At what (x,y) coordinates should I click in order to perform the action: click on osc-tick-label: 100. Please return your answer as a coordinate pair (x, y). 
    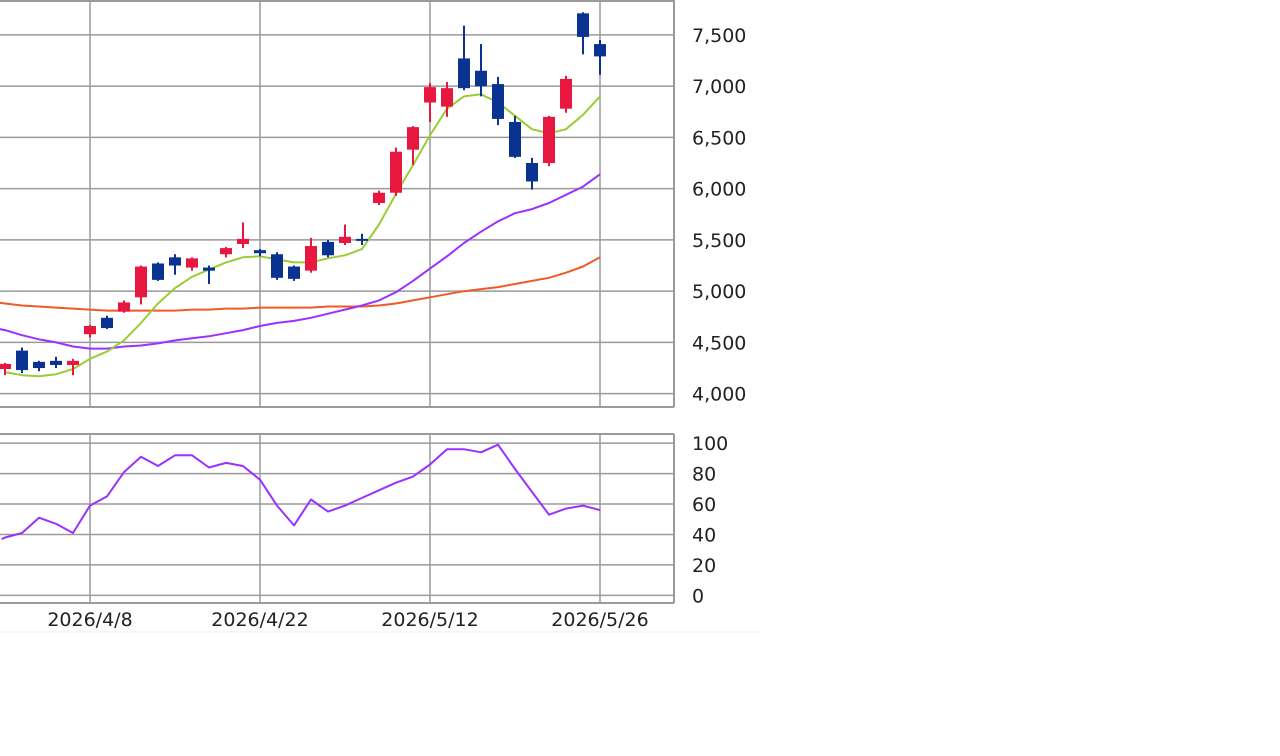
    Looking at the image, I should click on (710, 444).